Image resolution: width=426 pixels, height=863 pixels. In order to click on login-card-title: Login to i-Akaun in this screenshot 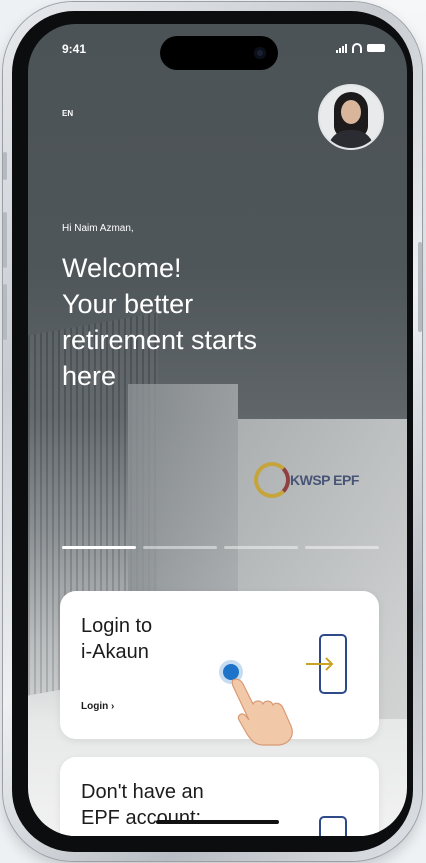, I will do `click(117, 639)`.